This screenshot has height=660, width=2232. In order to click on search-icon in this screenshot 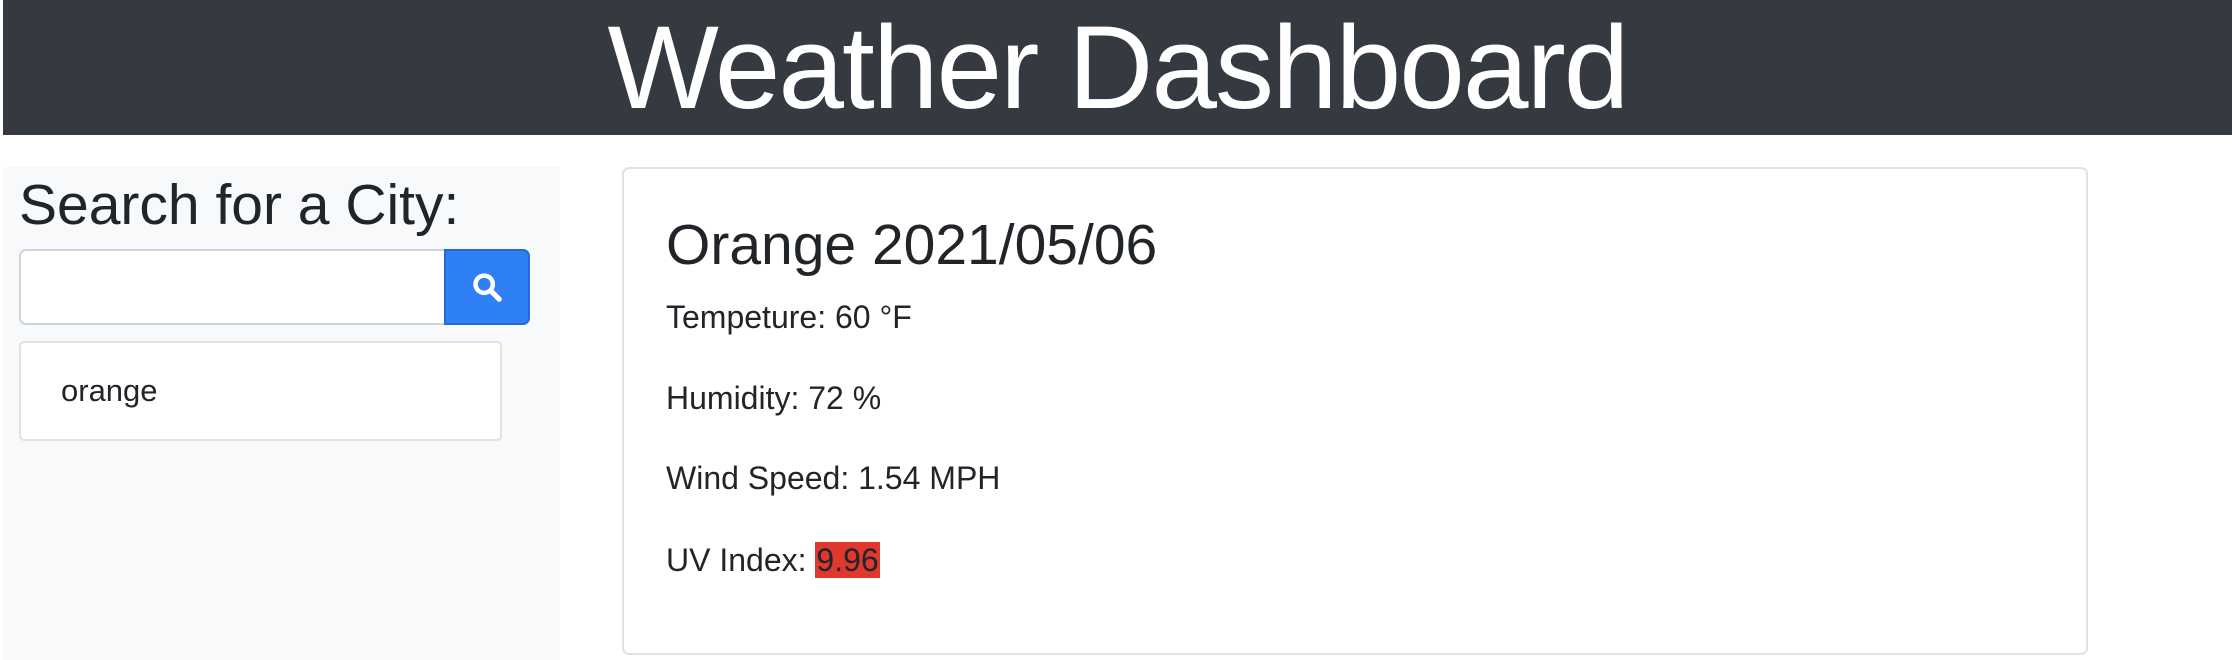, I will do `click(487, 287)`.